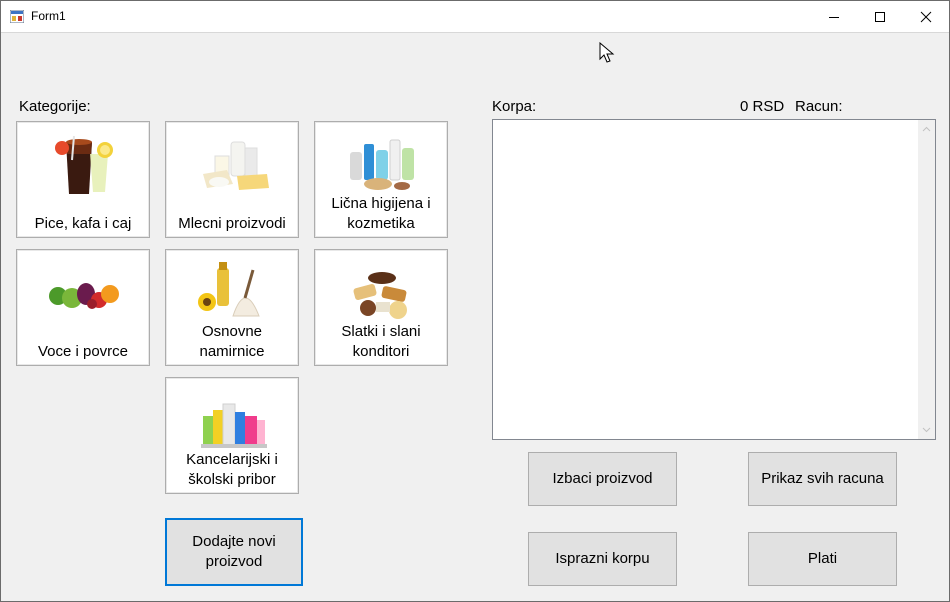  Describe the element at coordinates (381, 341) in the screenshot. I see `category-label: Slatki i slani konditori` at that location.